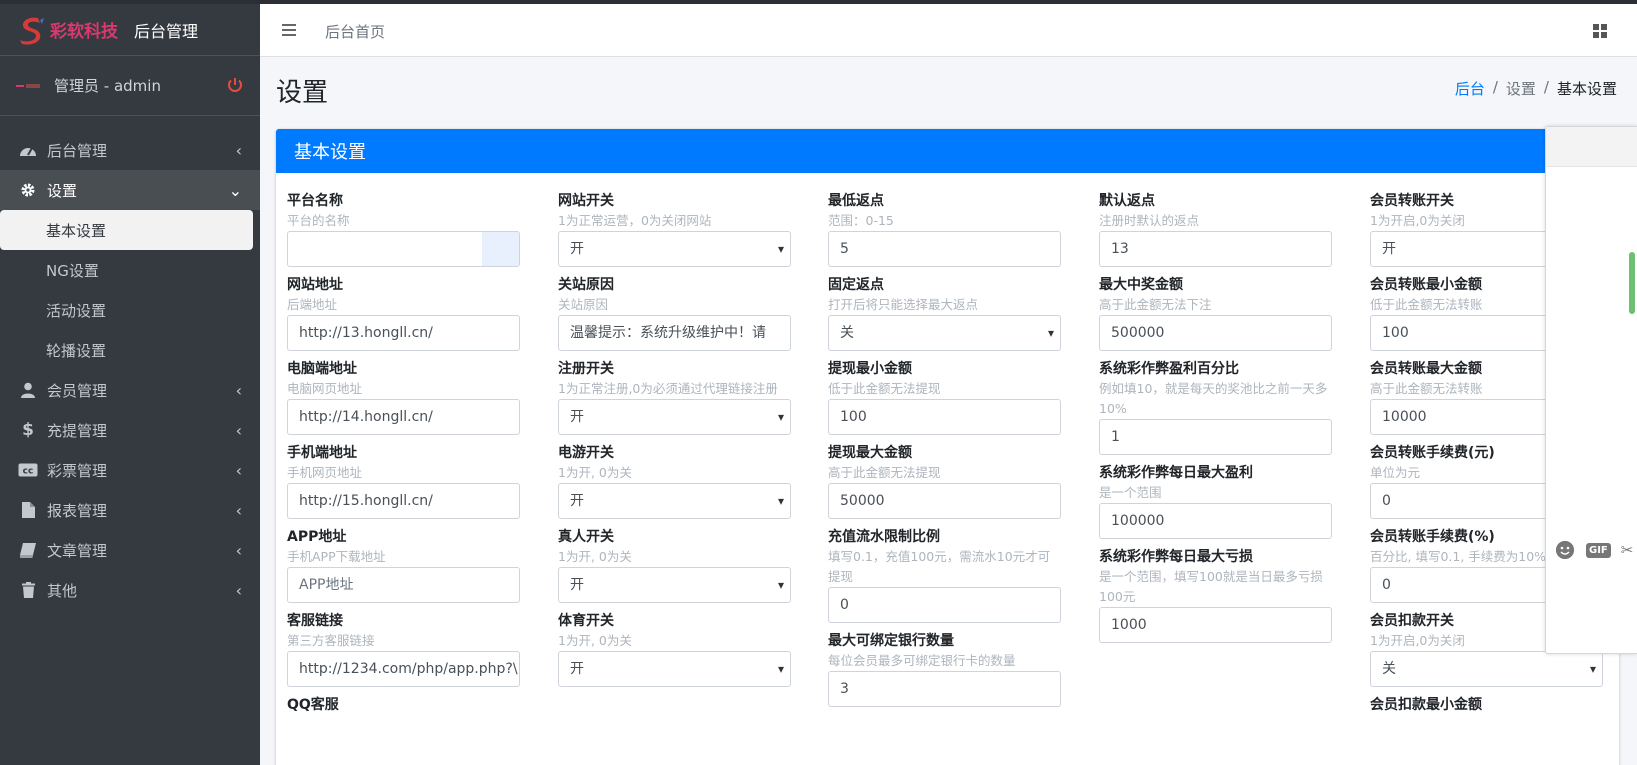 The height and width of the screenshot is (765, 1637). What do you see at coordinates (130, 310) in the screenshot?
I see `sidebar-subitem-activity-settings: 活动设置` at bounding box center [130, 310].